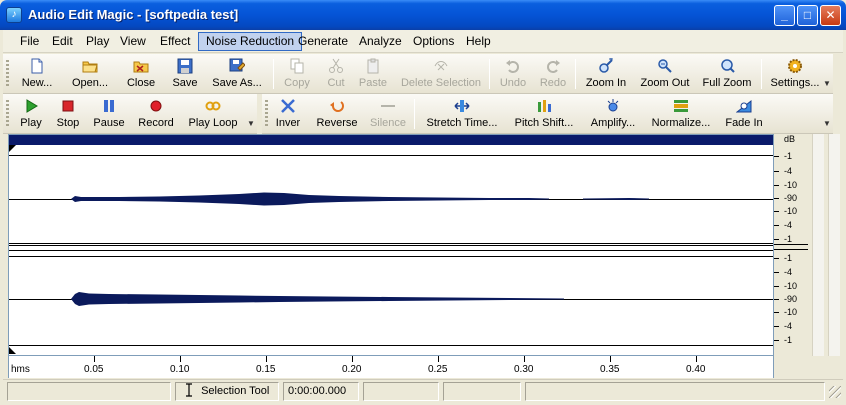 The image size is (846, 405). Describe the element at coordinates (29, 41) in the screenshot. I see `menu-file: File` at that location.